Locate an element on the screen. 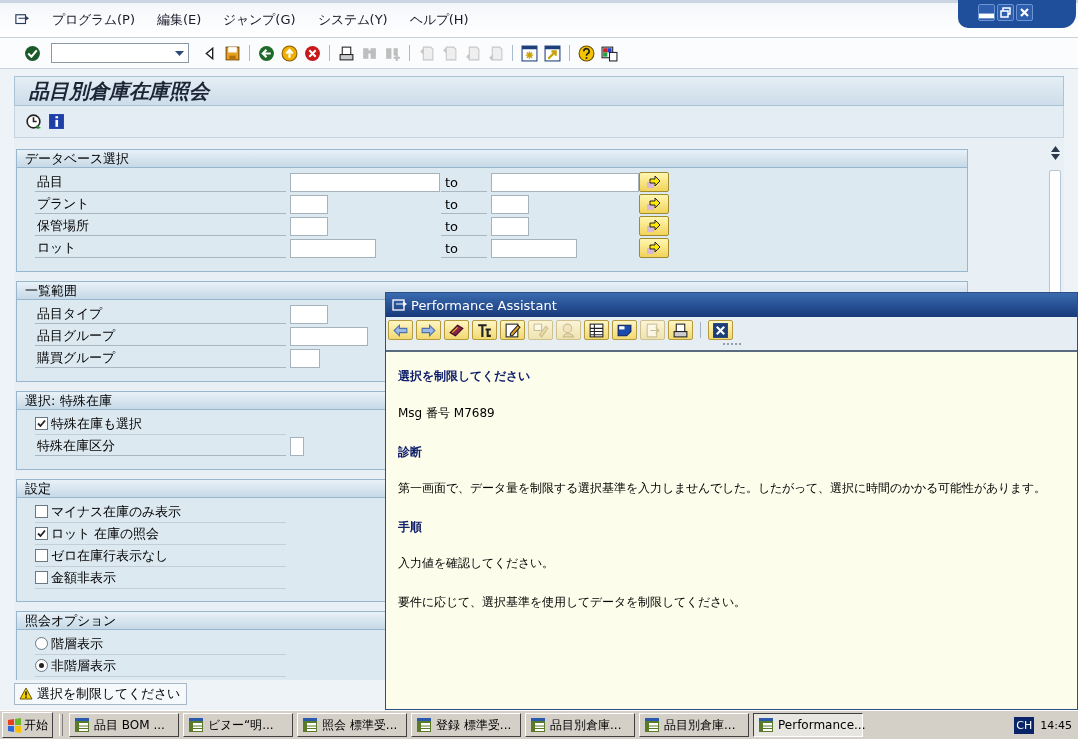  help-text: 入力値を確認してください。 is located at coordinates (476, 563).